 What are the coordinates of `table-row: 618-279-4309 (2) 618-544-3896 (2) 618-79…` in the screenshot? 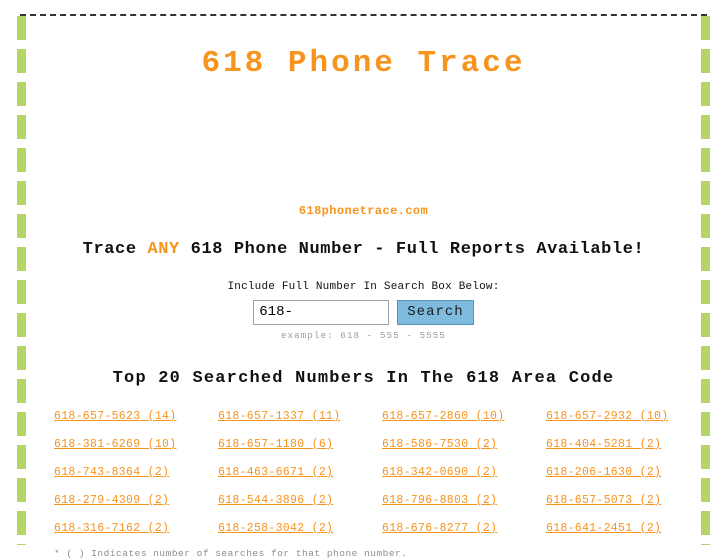 It's located at (373, 504).